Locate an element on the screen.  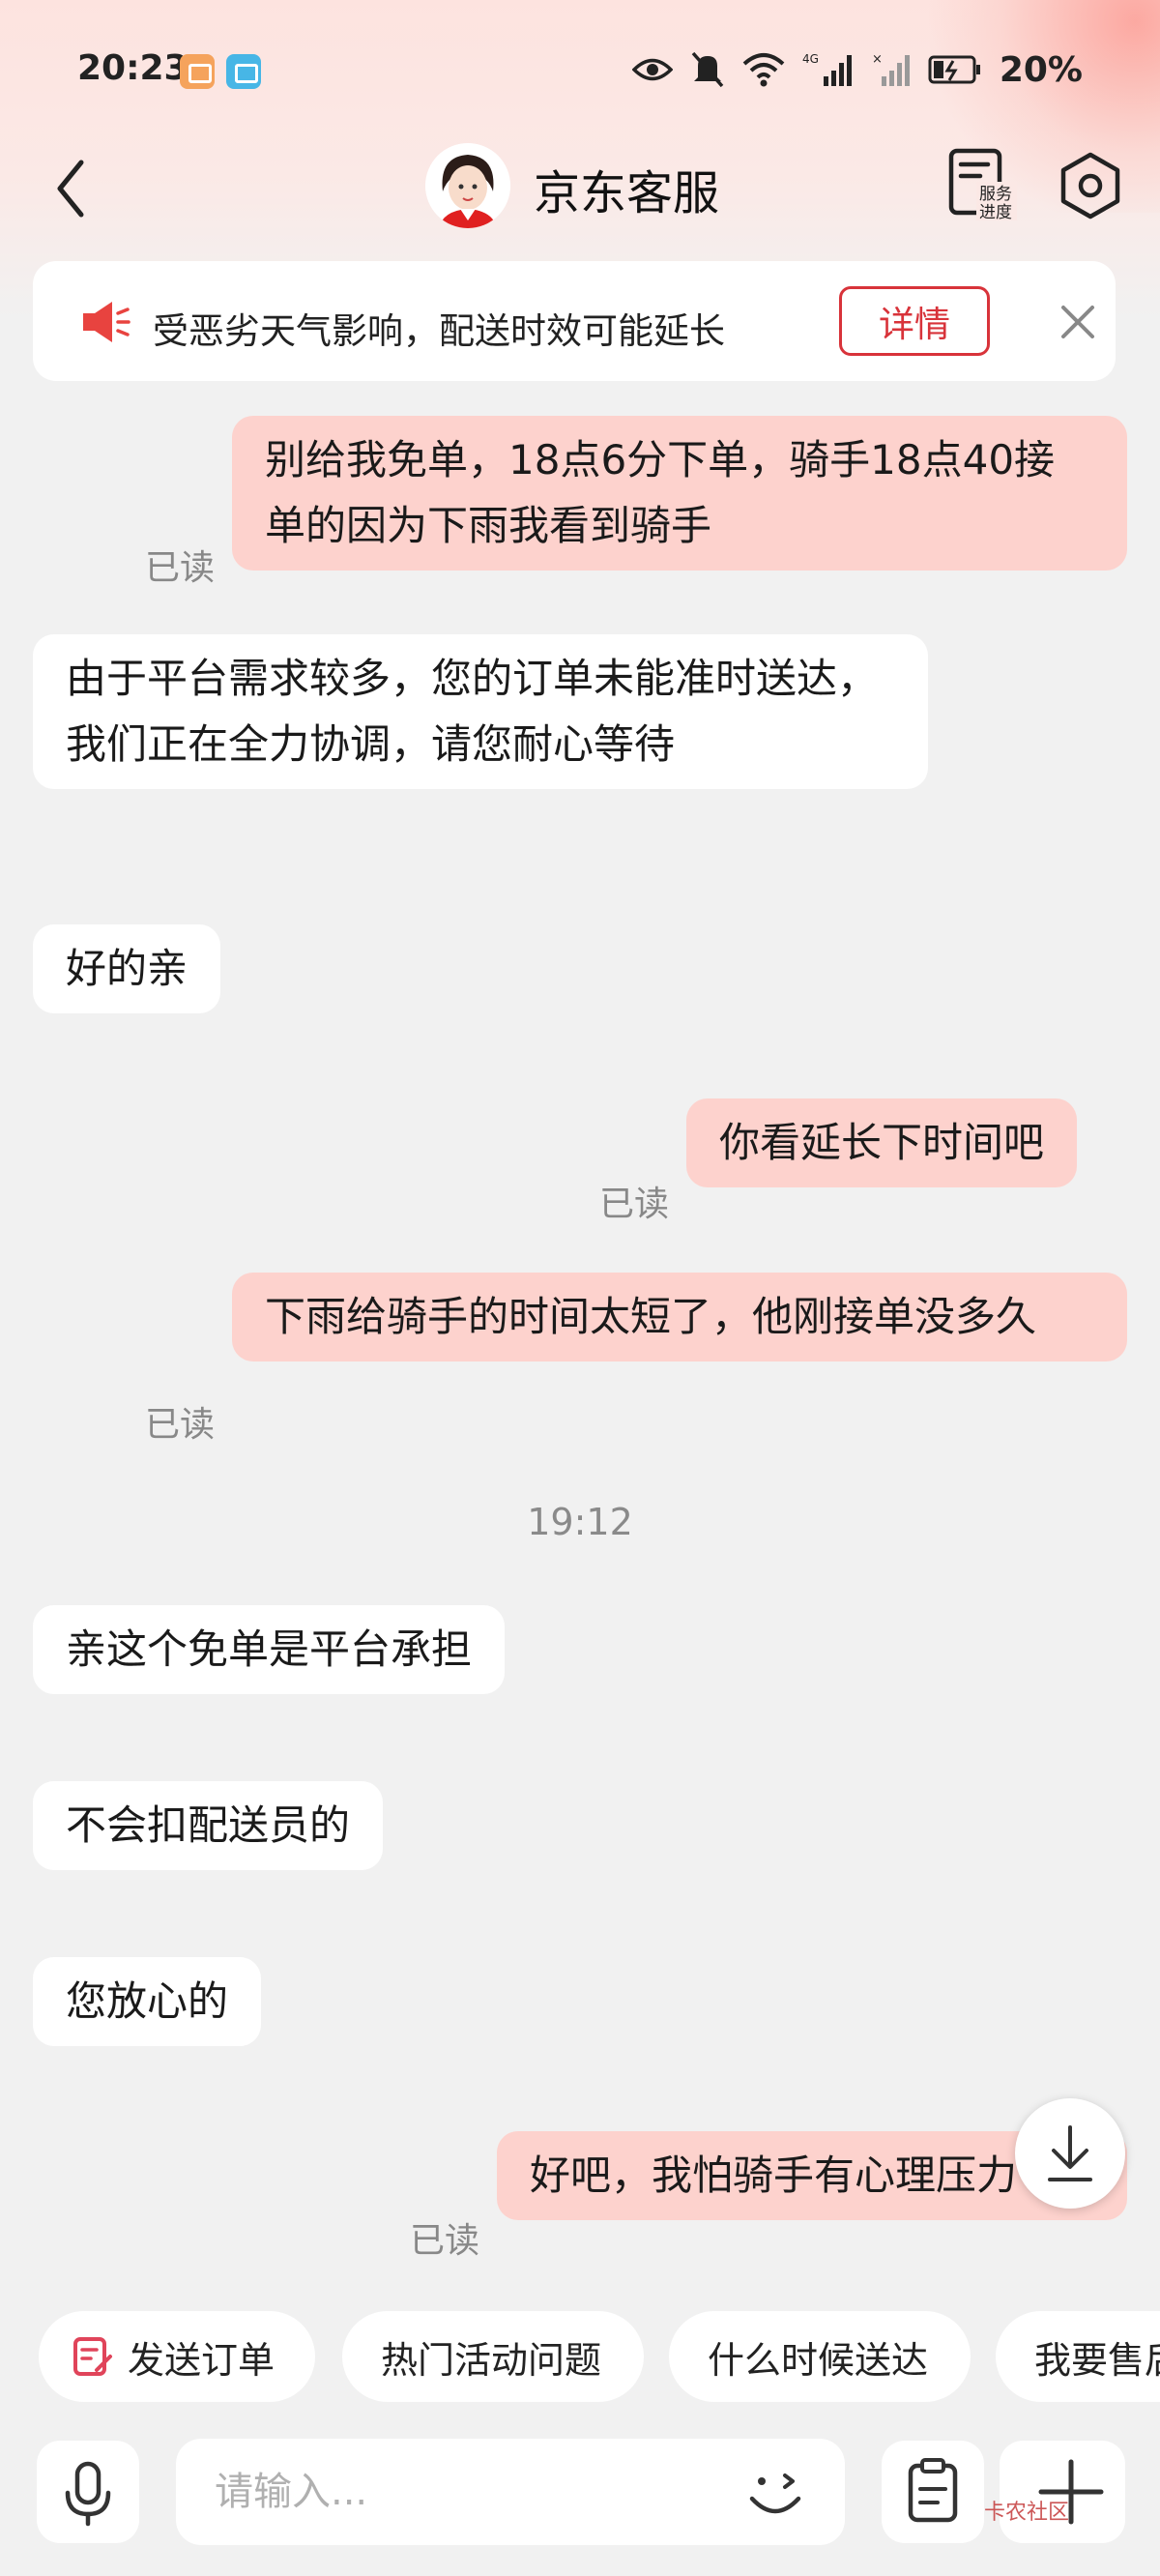
service-progress-button: 服务 进度 is located at coordinates (983, 184).